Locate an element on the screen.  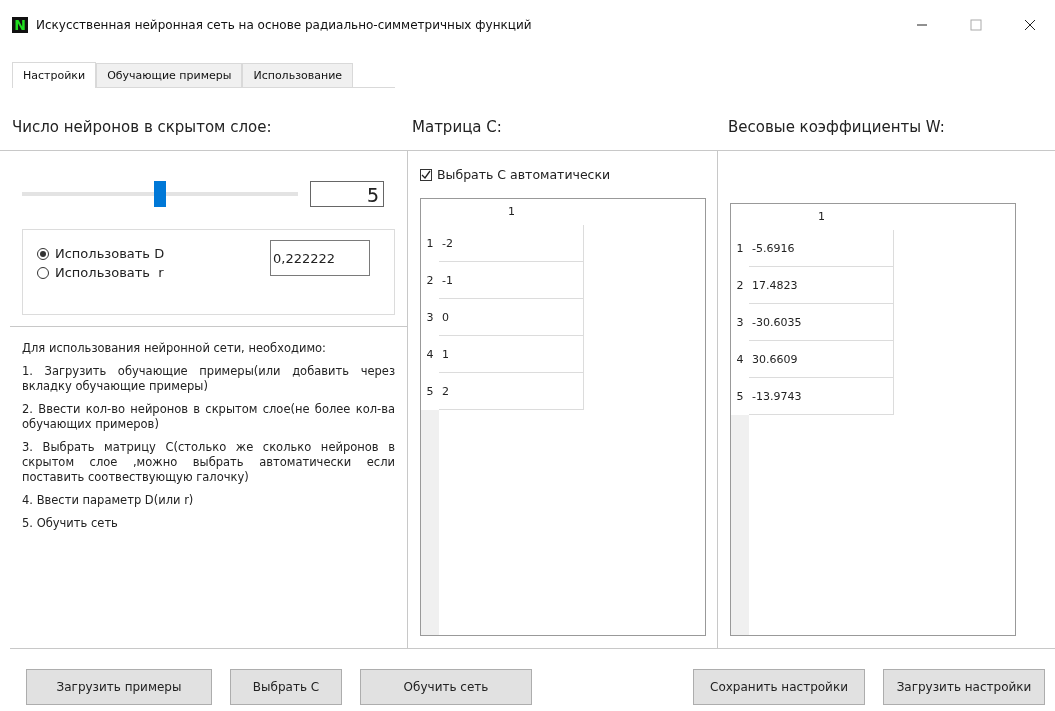
table-cell: -1 is located at coordinates (511, 280).